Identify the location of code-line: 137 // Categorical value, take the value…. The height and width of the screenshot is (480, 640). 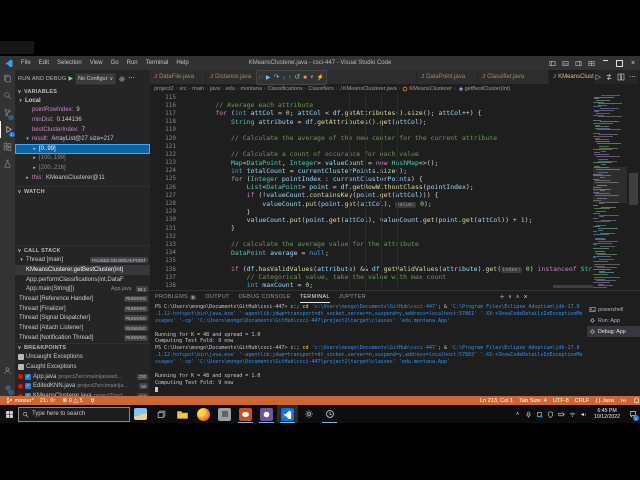
(371, 277).